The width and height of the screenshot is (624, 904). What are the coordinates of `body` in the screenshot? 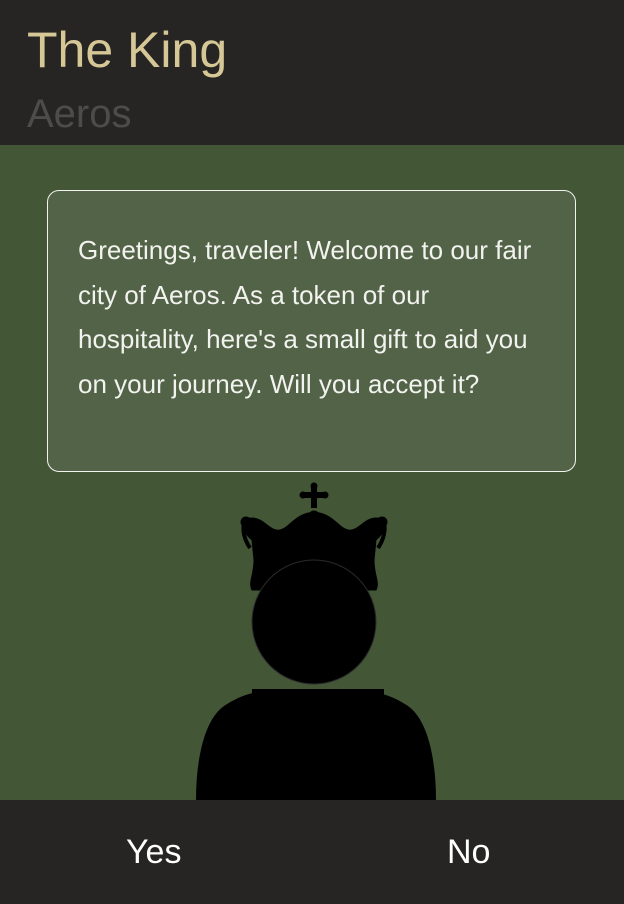 It's located at (316, 746).